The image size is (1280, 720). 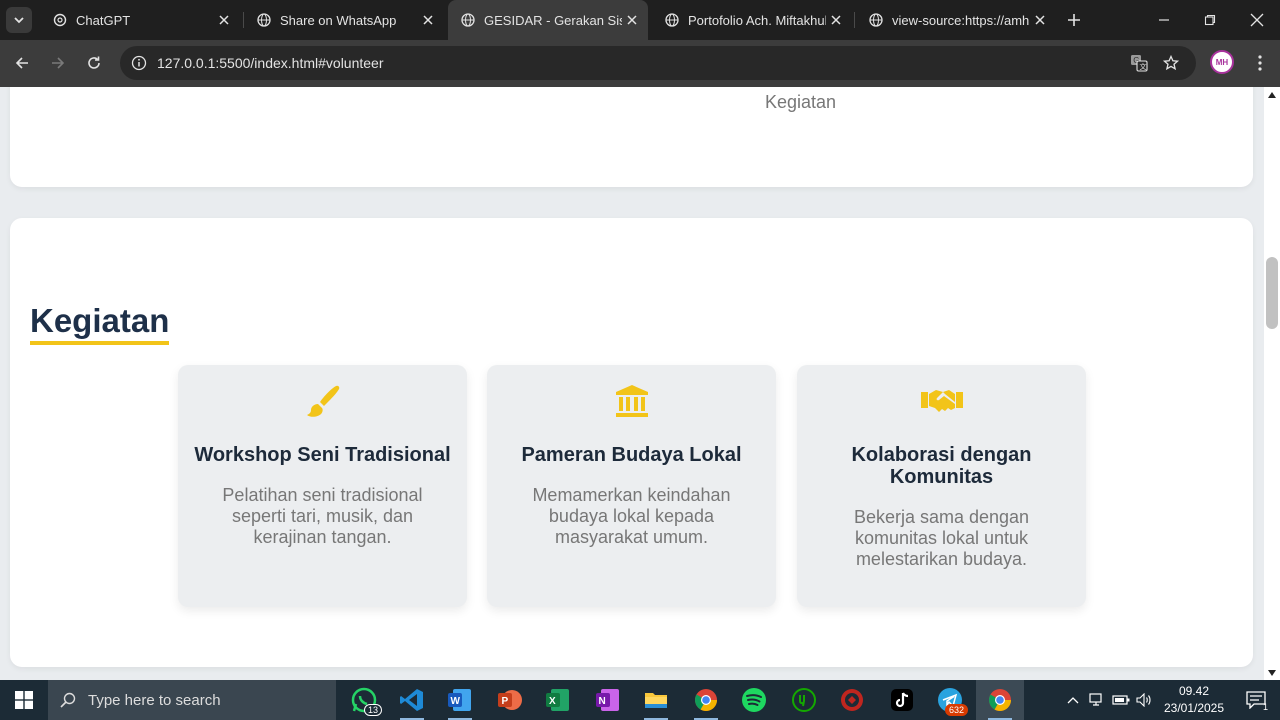 What do you see at coordinates (1222, 62) in the screenshot?
I see `profile-avatar: MH` at bounding box center [1222, 62].